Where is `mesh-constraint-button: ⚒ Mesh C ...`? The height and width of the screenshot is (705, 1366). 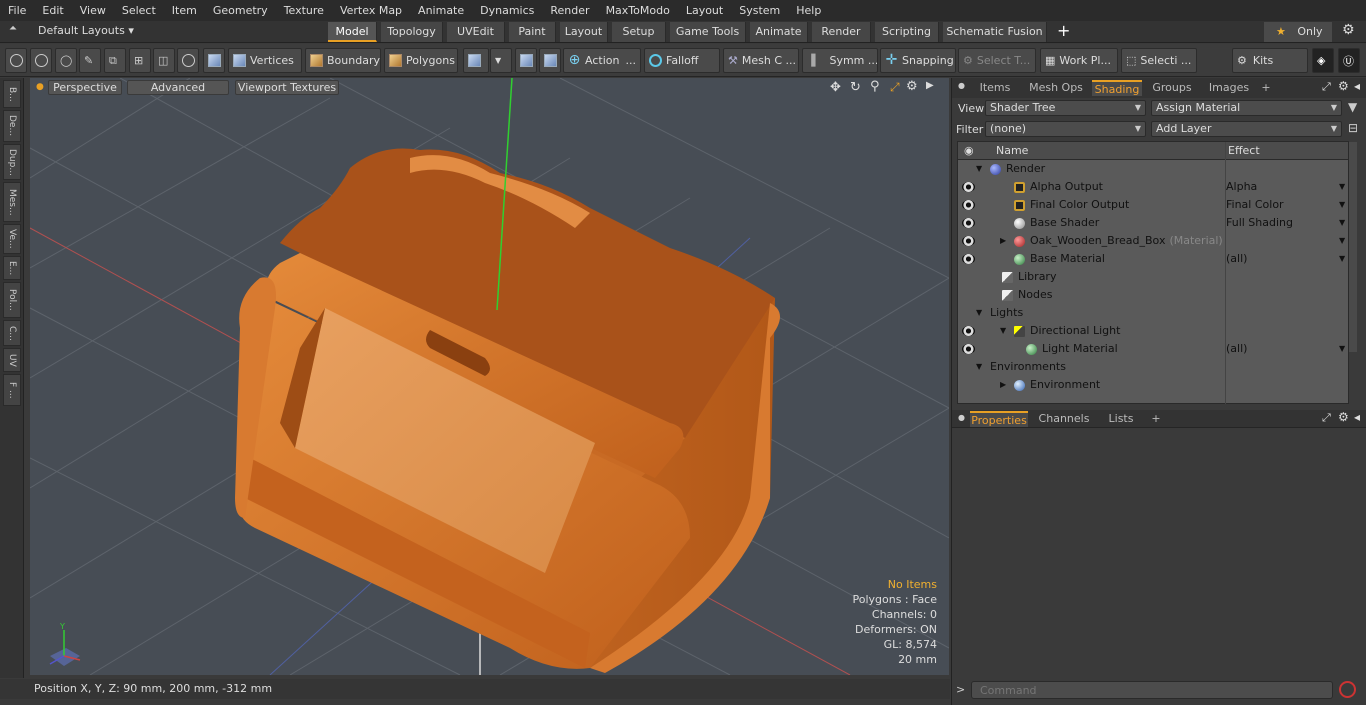
mesh-constraint-button: ⚒ Mesh C ... is located at coordinates (761, 60).